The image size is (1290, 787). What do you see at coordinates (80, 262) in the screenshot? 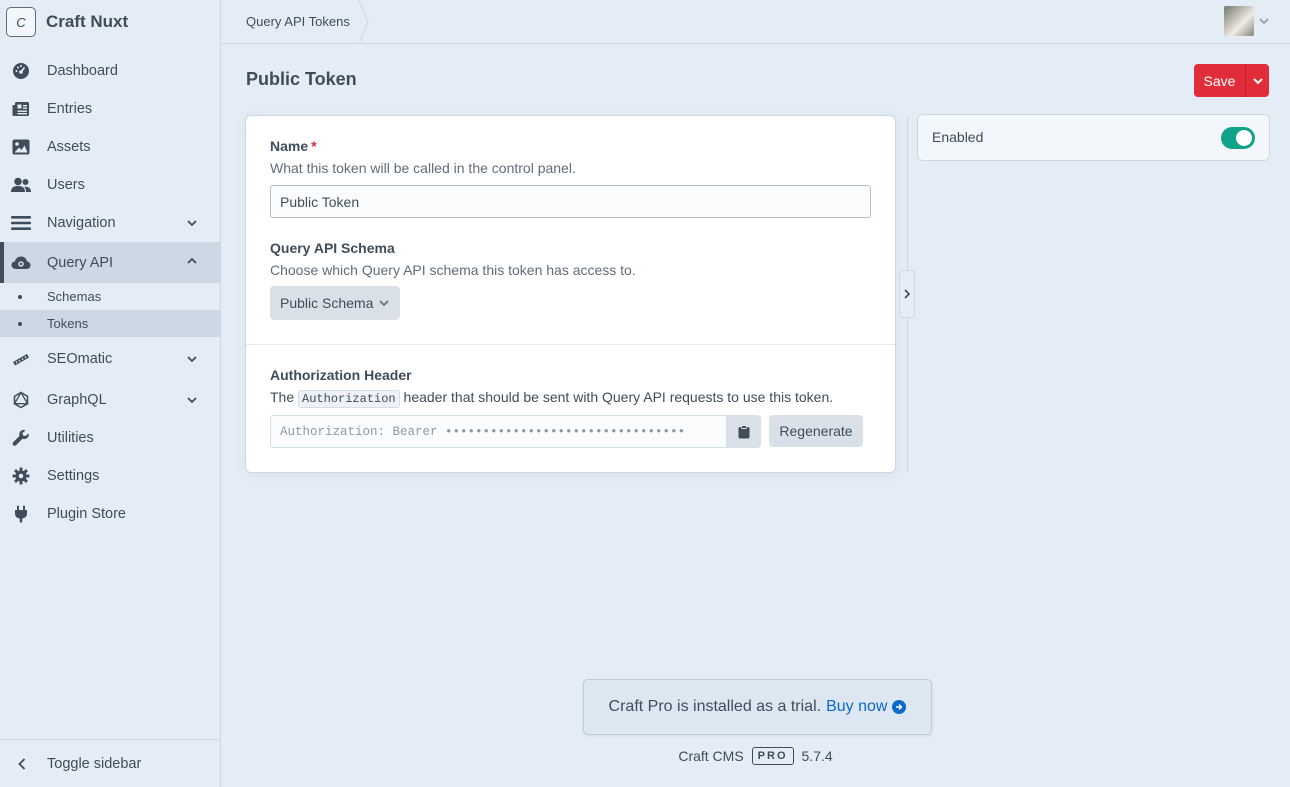
I see `nav-label: Query API` at bounding box center [80, 262].